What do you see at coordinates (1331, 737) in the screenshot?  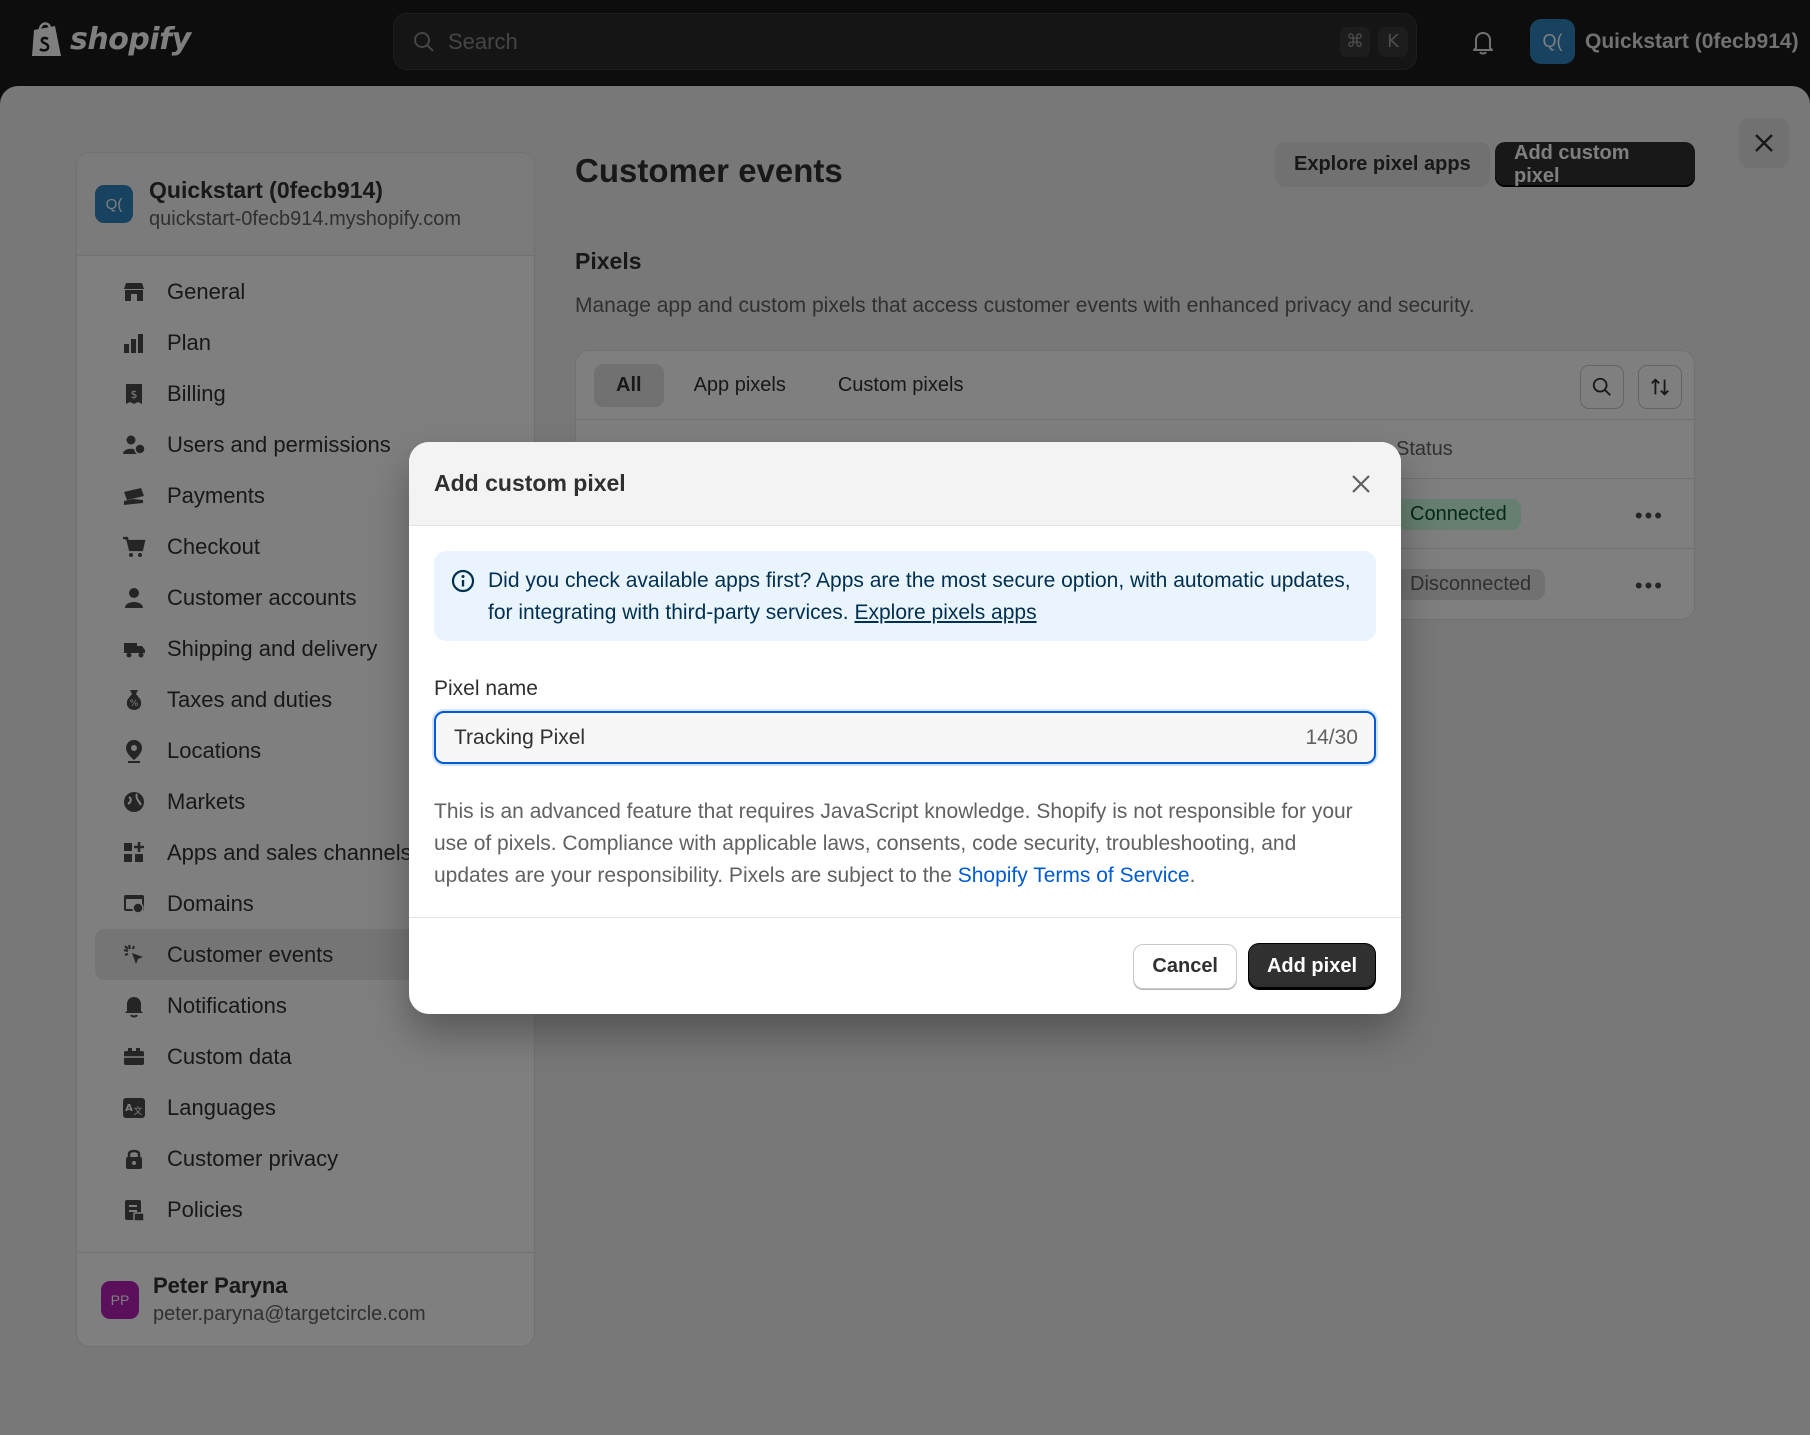 I see `character-count: 14/30` at bounding box center [1331, 737].